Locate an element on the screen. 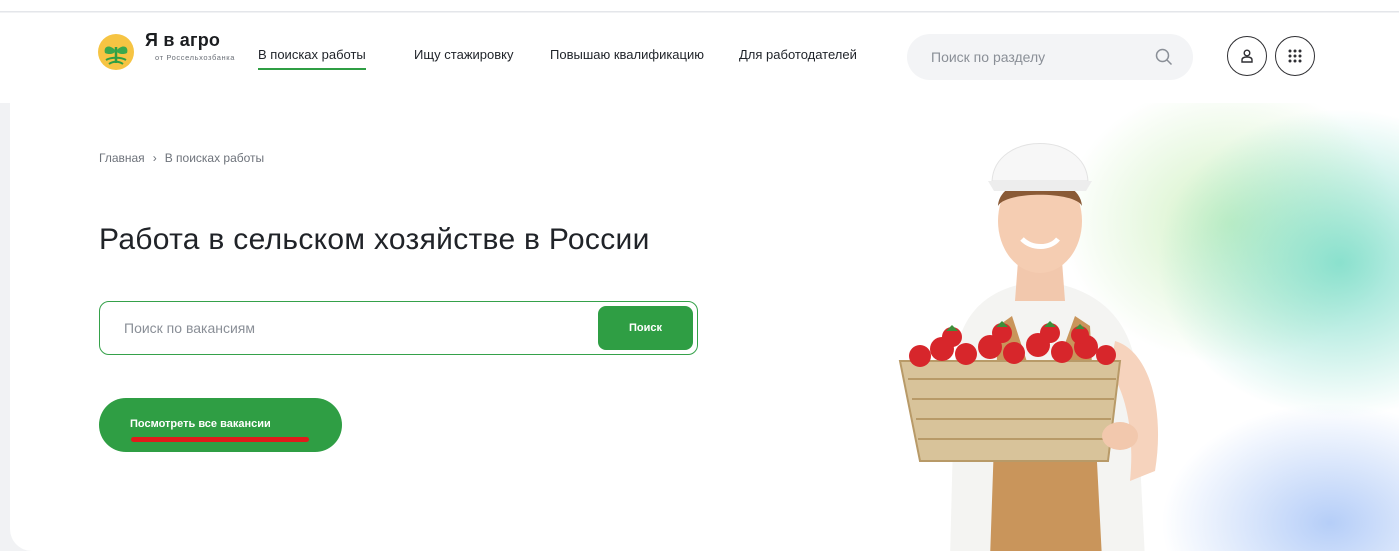 The image size is (1399, 551). nav-internship: Ищу стажировку is located at coordinates (464, 54).